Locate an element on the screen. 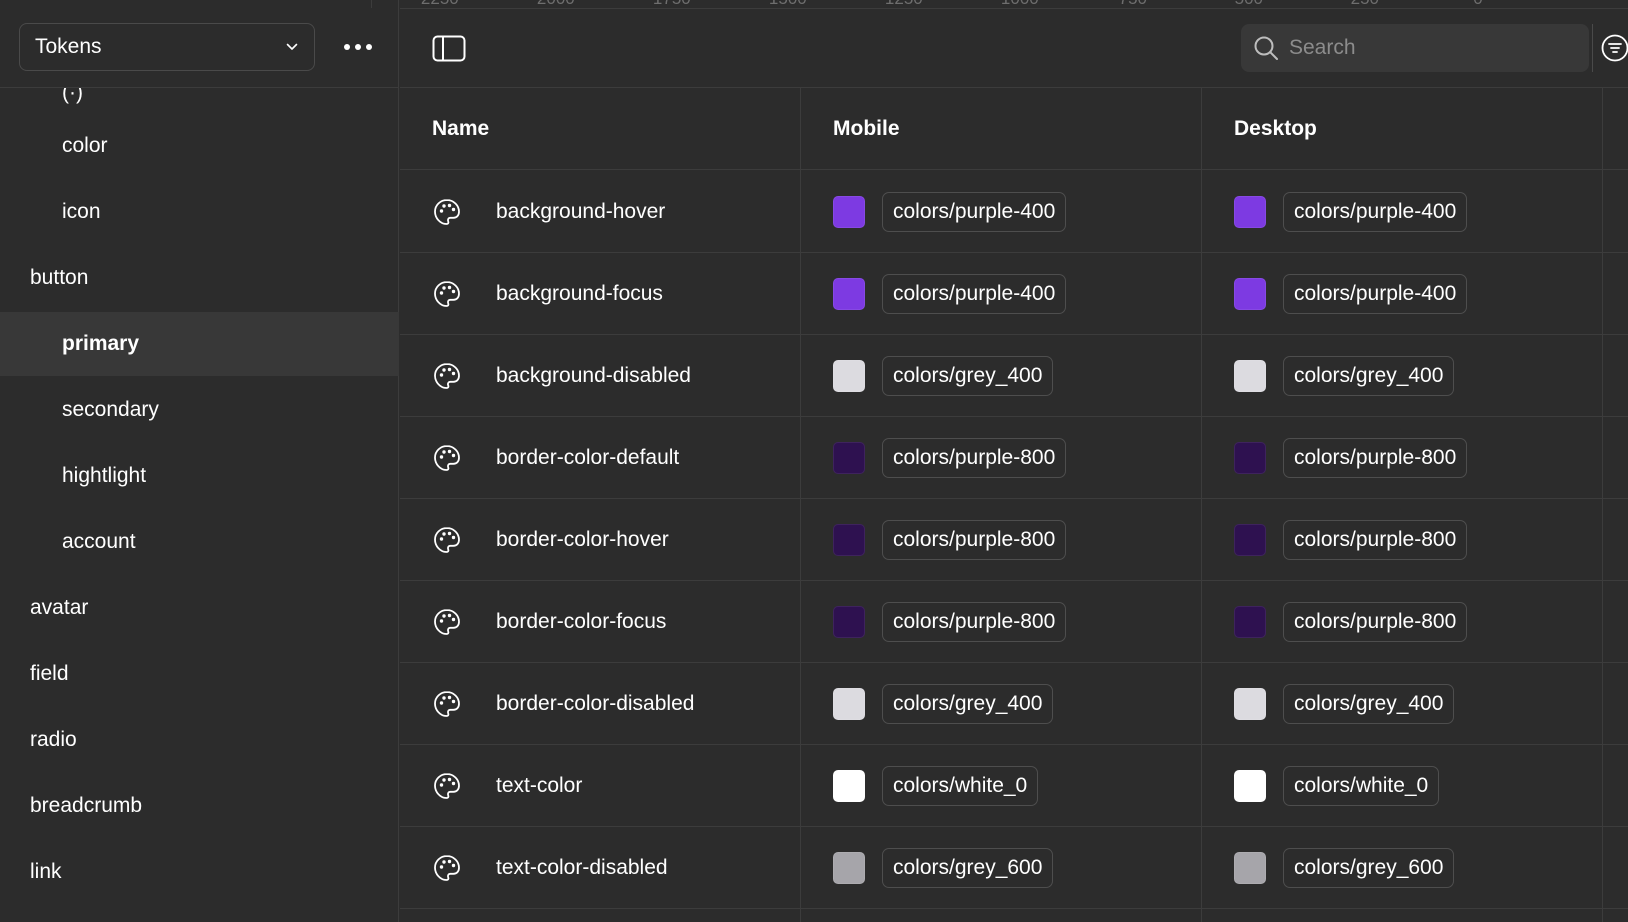  tree-item-label: icon is located at coordinates (81, 211).